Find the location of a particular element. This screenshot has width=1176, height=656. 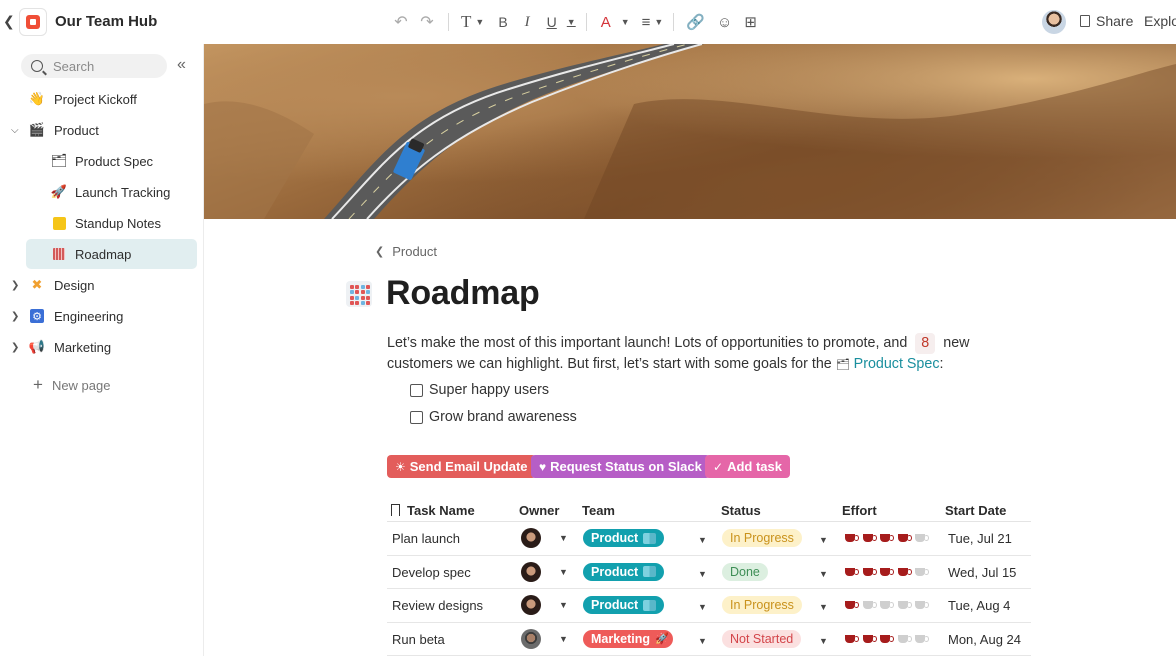

send-email-update-button: ☀ Send Email Update is located at coordinates (461, 466).